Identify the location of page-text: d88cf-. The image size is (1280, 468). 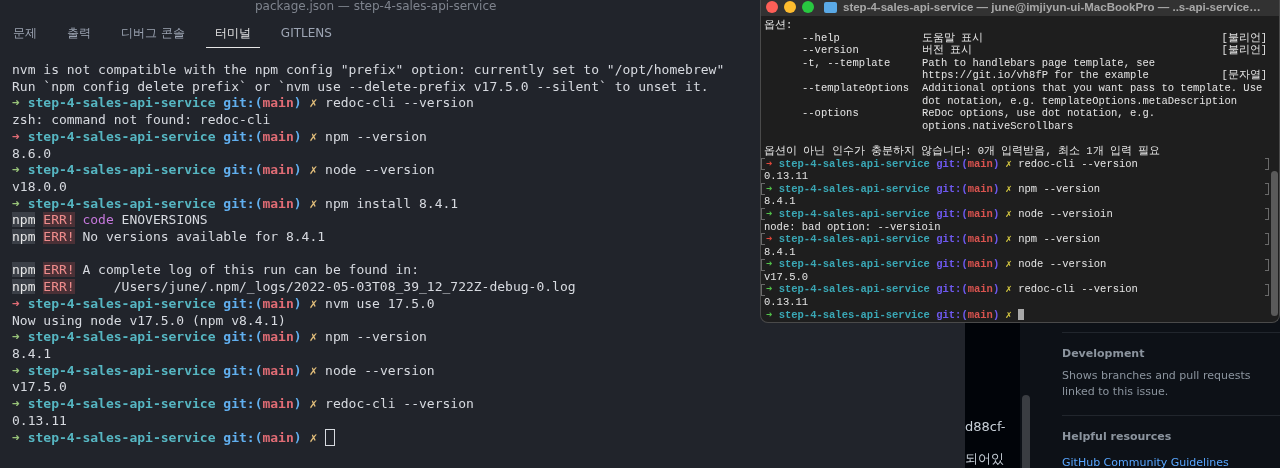
(985, 426).